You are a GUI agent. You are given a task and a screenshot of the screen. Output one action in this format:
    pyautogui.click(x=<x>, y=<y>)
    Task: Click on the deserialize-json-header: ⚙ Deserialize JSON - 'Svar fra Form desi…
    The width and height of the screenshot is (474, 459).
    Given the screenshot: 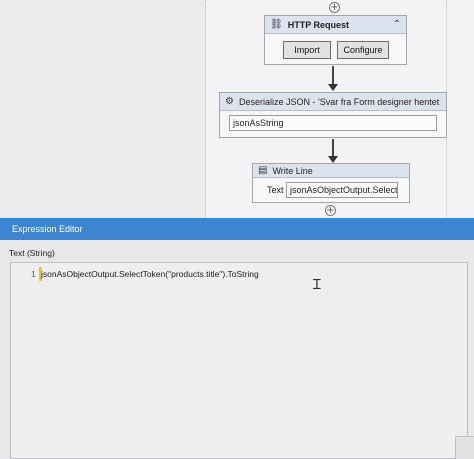 What is the action you would take?
    pyautogui.click(x=333, y=102)
    